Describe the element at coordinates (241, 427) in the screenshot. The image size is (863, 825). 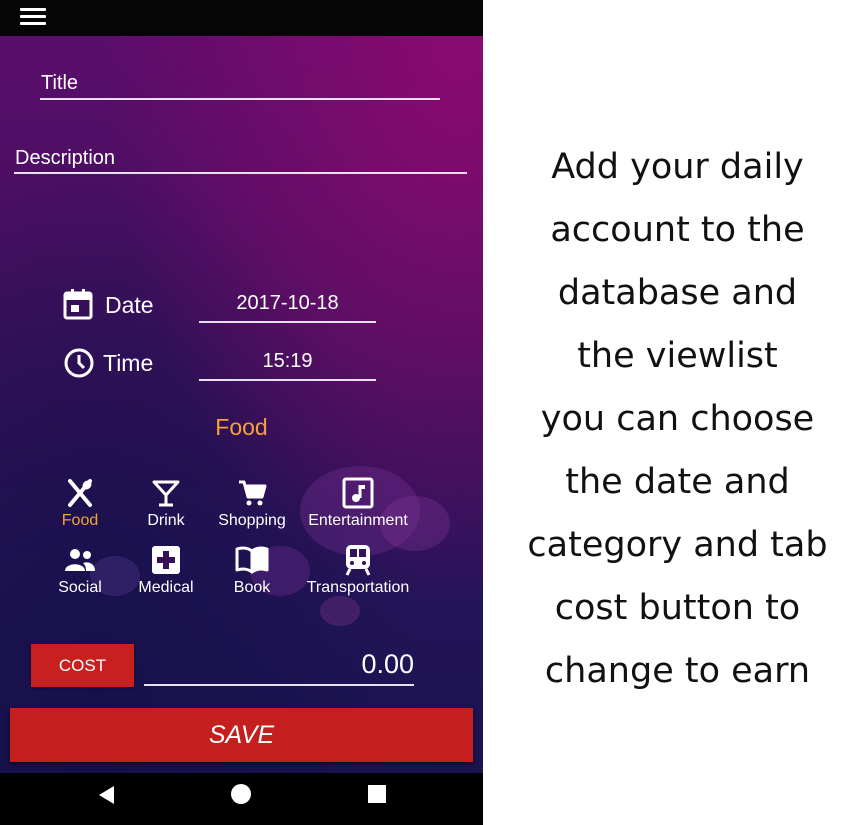
I see `selected-category-label: Food` at that location.